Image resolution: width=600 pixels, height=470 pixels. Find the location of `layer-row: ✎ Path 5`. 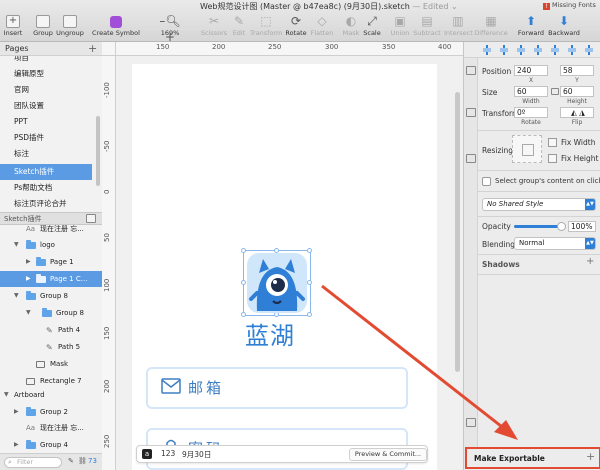

layer-row: ✎ Path 5 is located at coordinates (51, 347).